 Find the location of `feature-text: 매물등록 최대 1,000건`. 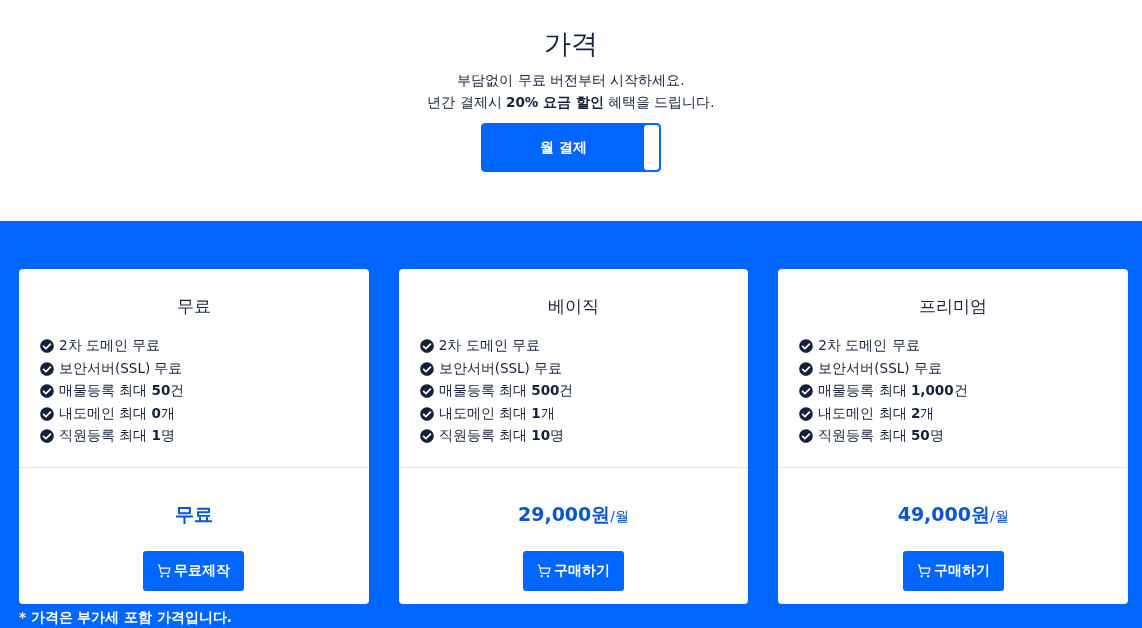

feature-text: 매물등록 최대 1,000건 is located at coordinates (893, 391).